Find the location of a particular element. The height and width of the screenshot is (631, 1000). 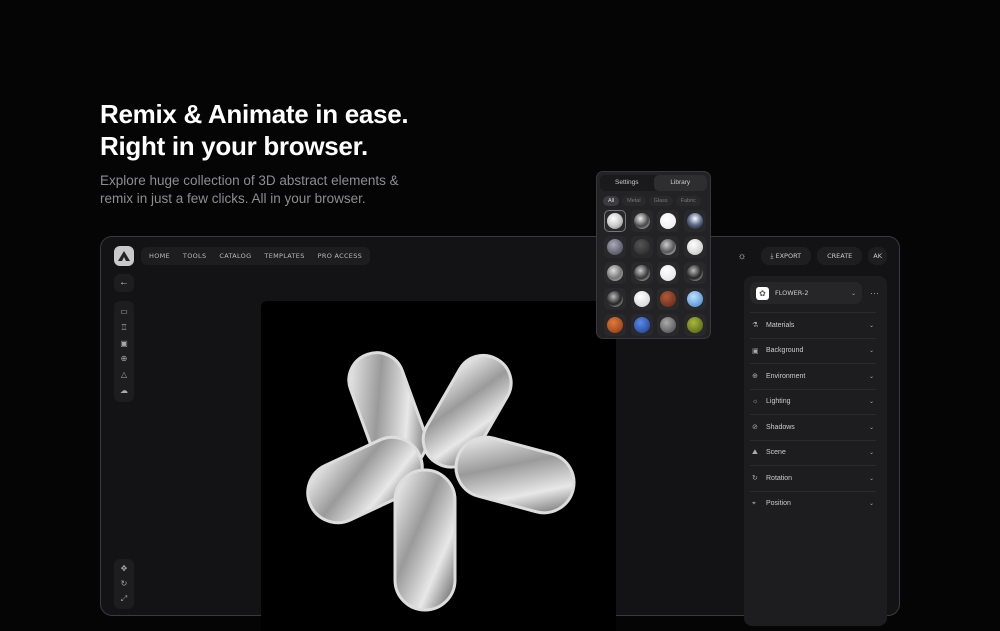

section-label: Position is located at coordinates (778, 504).